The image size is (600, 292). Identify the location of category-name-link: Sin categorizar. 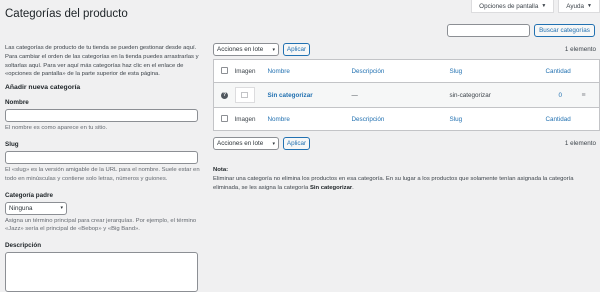
(290, 95).